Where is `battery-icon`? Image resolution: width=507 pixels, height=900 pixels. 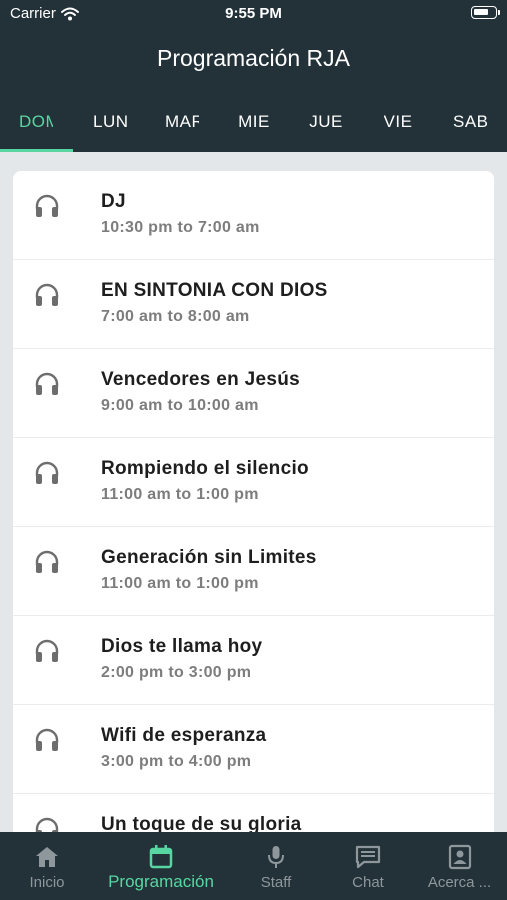
battery-icon is located at coordinates (485, 12).